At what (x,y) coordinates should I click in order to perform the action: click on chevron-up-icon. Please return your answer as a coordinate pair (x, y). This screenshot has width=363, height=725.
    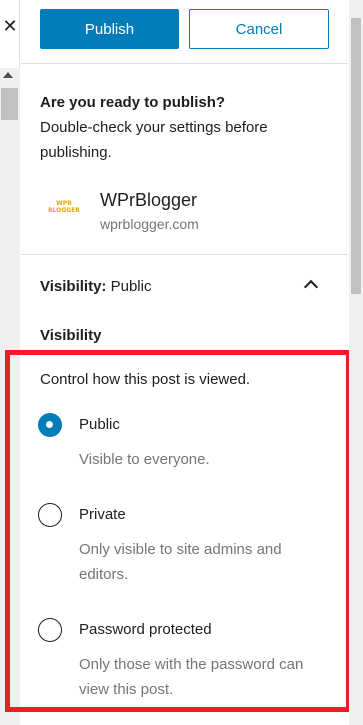
    Looking at the image, I should click on (311, 287).